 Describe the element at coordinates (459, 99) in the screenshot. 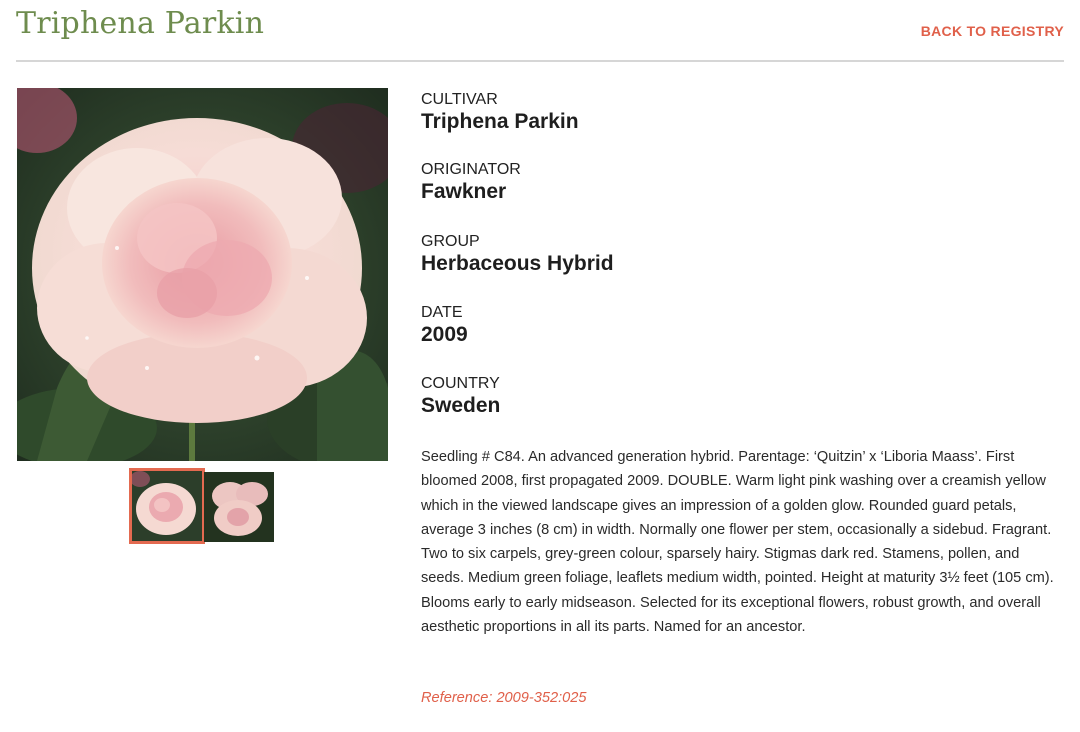

I see `field-label: CULTIVAR` at that location.